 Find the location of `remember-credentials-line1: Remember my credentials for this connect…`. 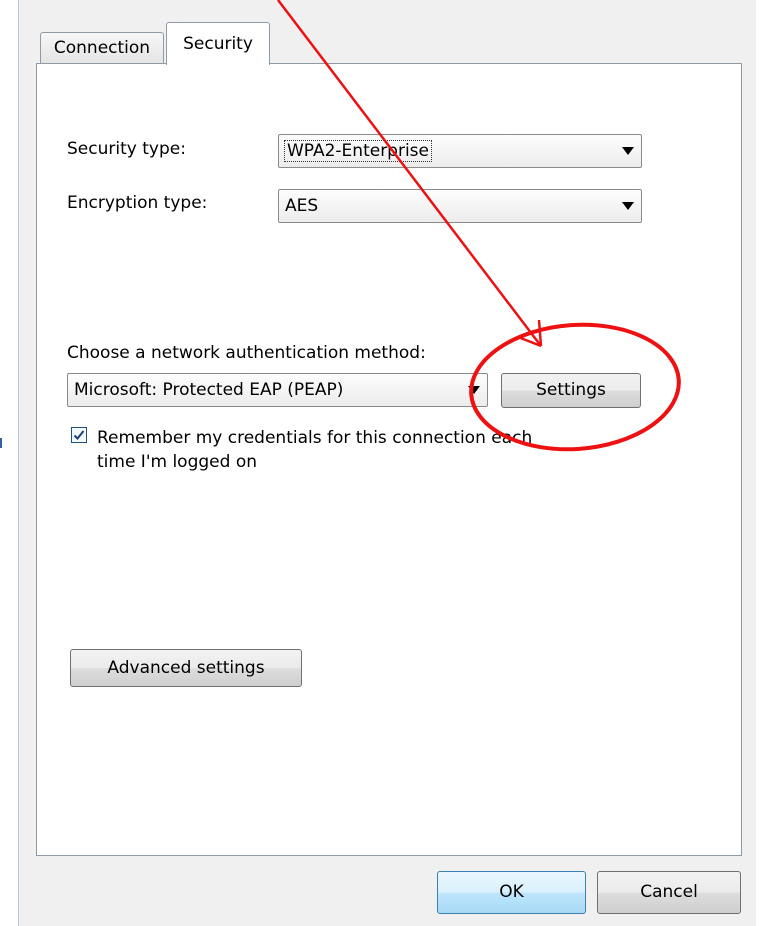

remember-credentials-line1: Remember my credentials for this connect… is located at coordinates (315, 438).